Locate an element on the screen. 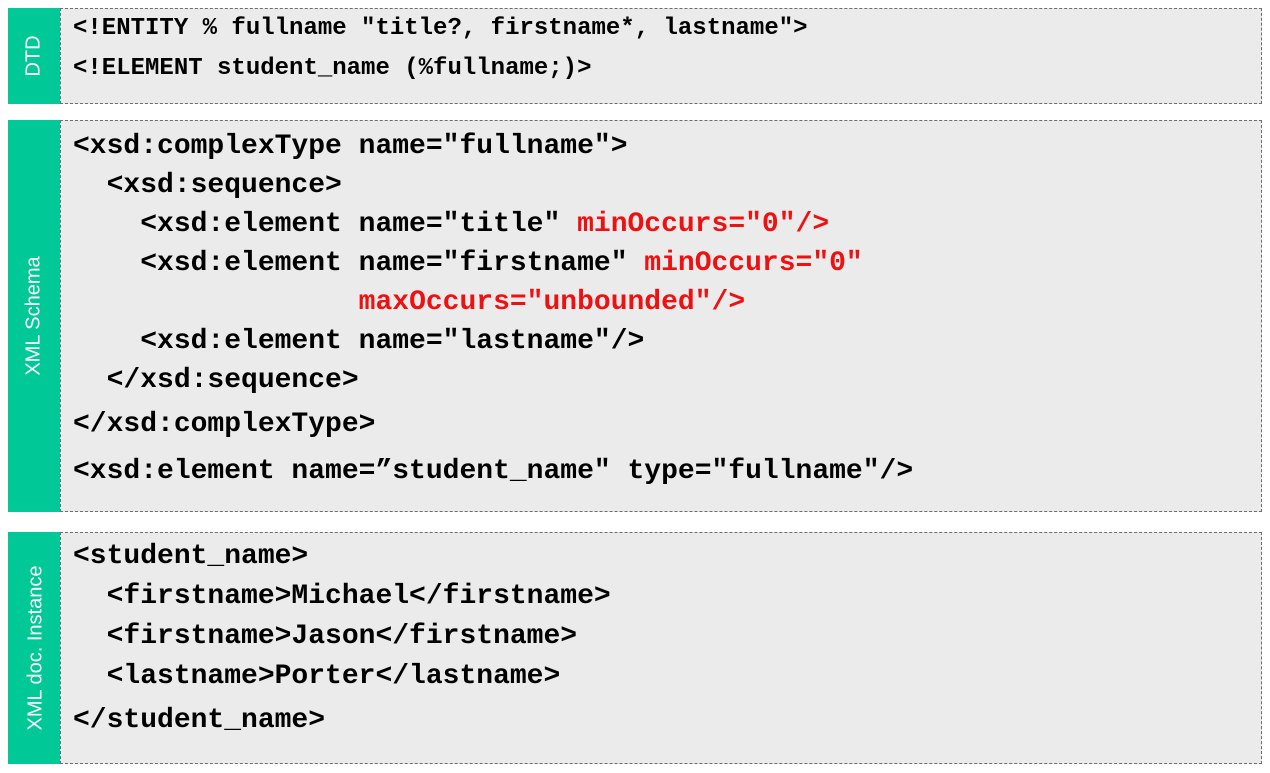 The image size is (1270, 773). code-text: <firstname>Jason</firstname> is located at coordinates (325, 636).